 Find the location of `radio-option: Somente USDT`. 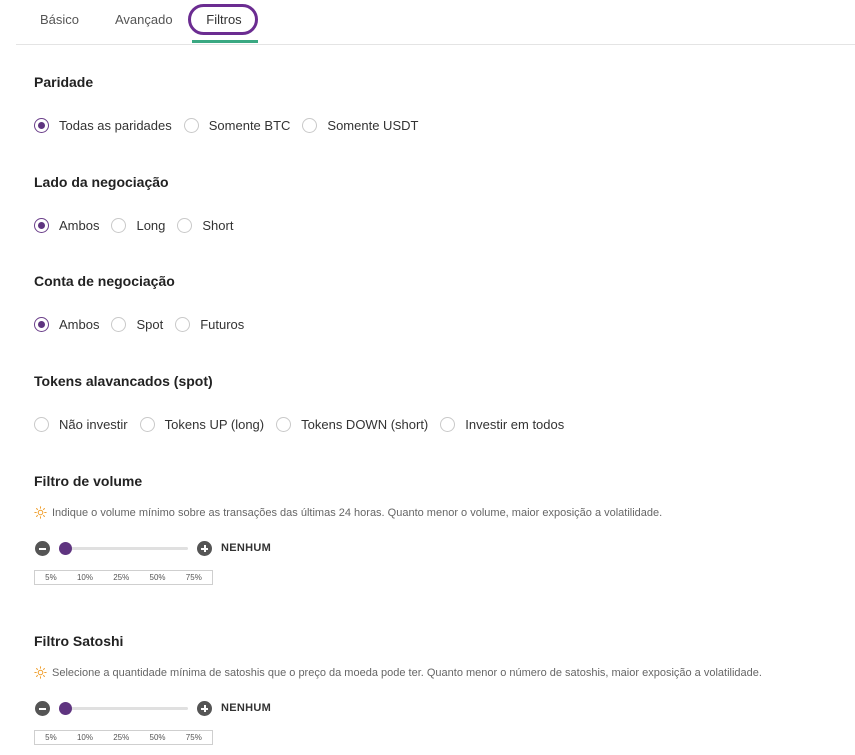

radio-option: Somente USDT is located at coordinates (360, 125).